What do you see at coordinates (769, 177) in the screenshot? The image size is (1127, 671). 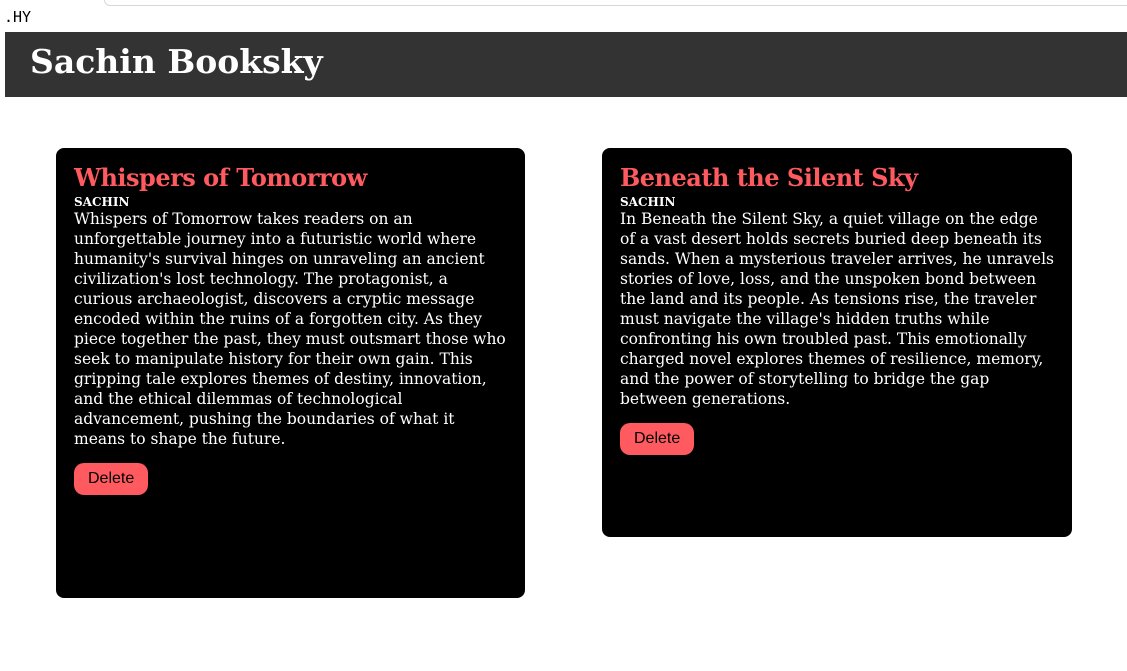 I see `book-title: Beneath the Silent Sky` at bounding box center [769, 177].